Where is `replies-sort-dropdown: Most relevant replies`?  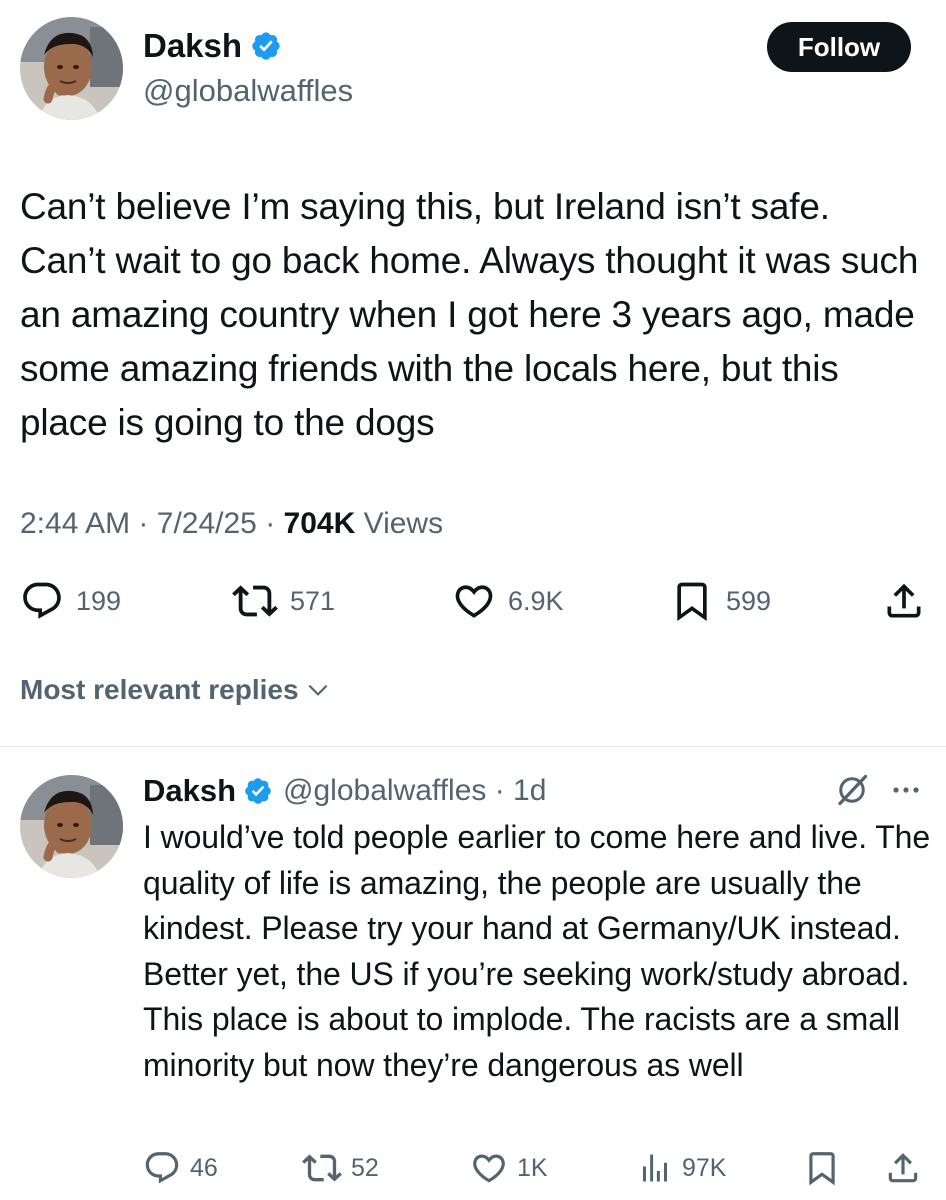 replies-sort-dropdown: Most relevant replies is located at coordinates (175, 690).